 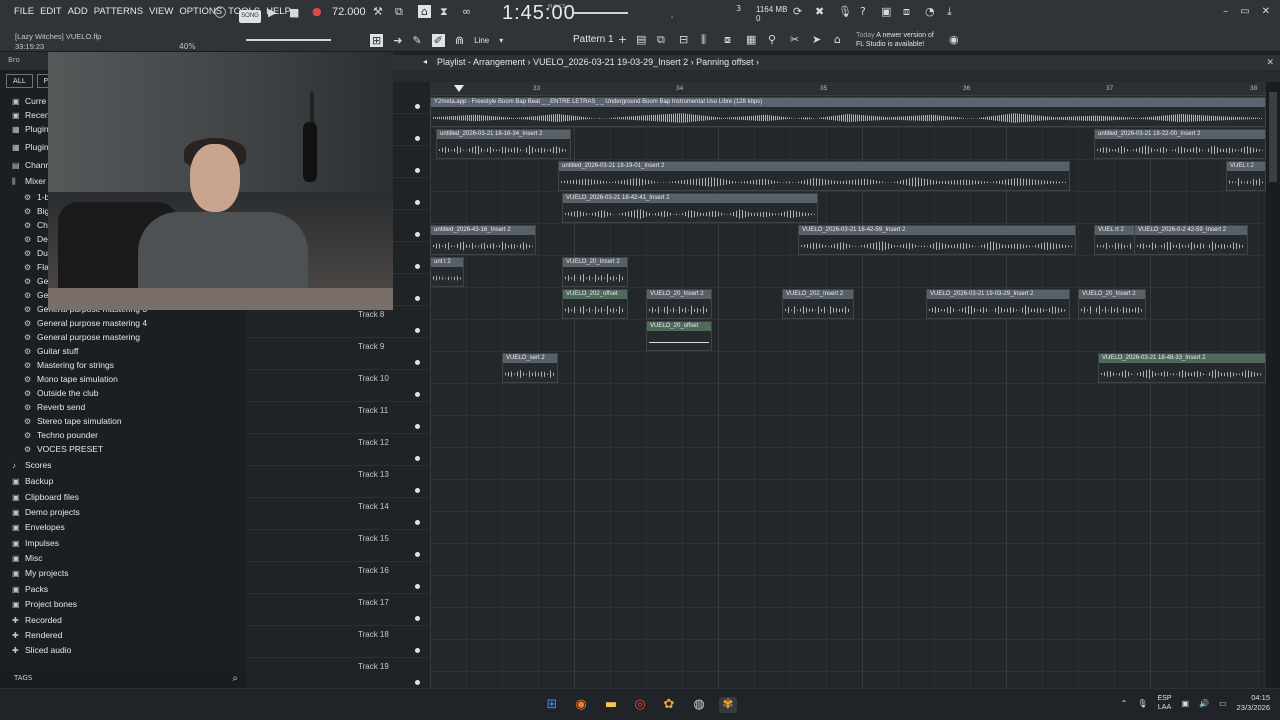 I want to click on browser-item: ▣ Demo projects, so click(x=46, y=514).